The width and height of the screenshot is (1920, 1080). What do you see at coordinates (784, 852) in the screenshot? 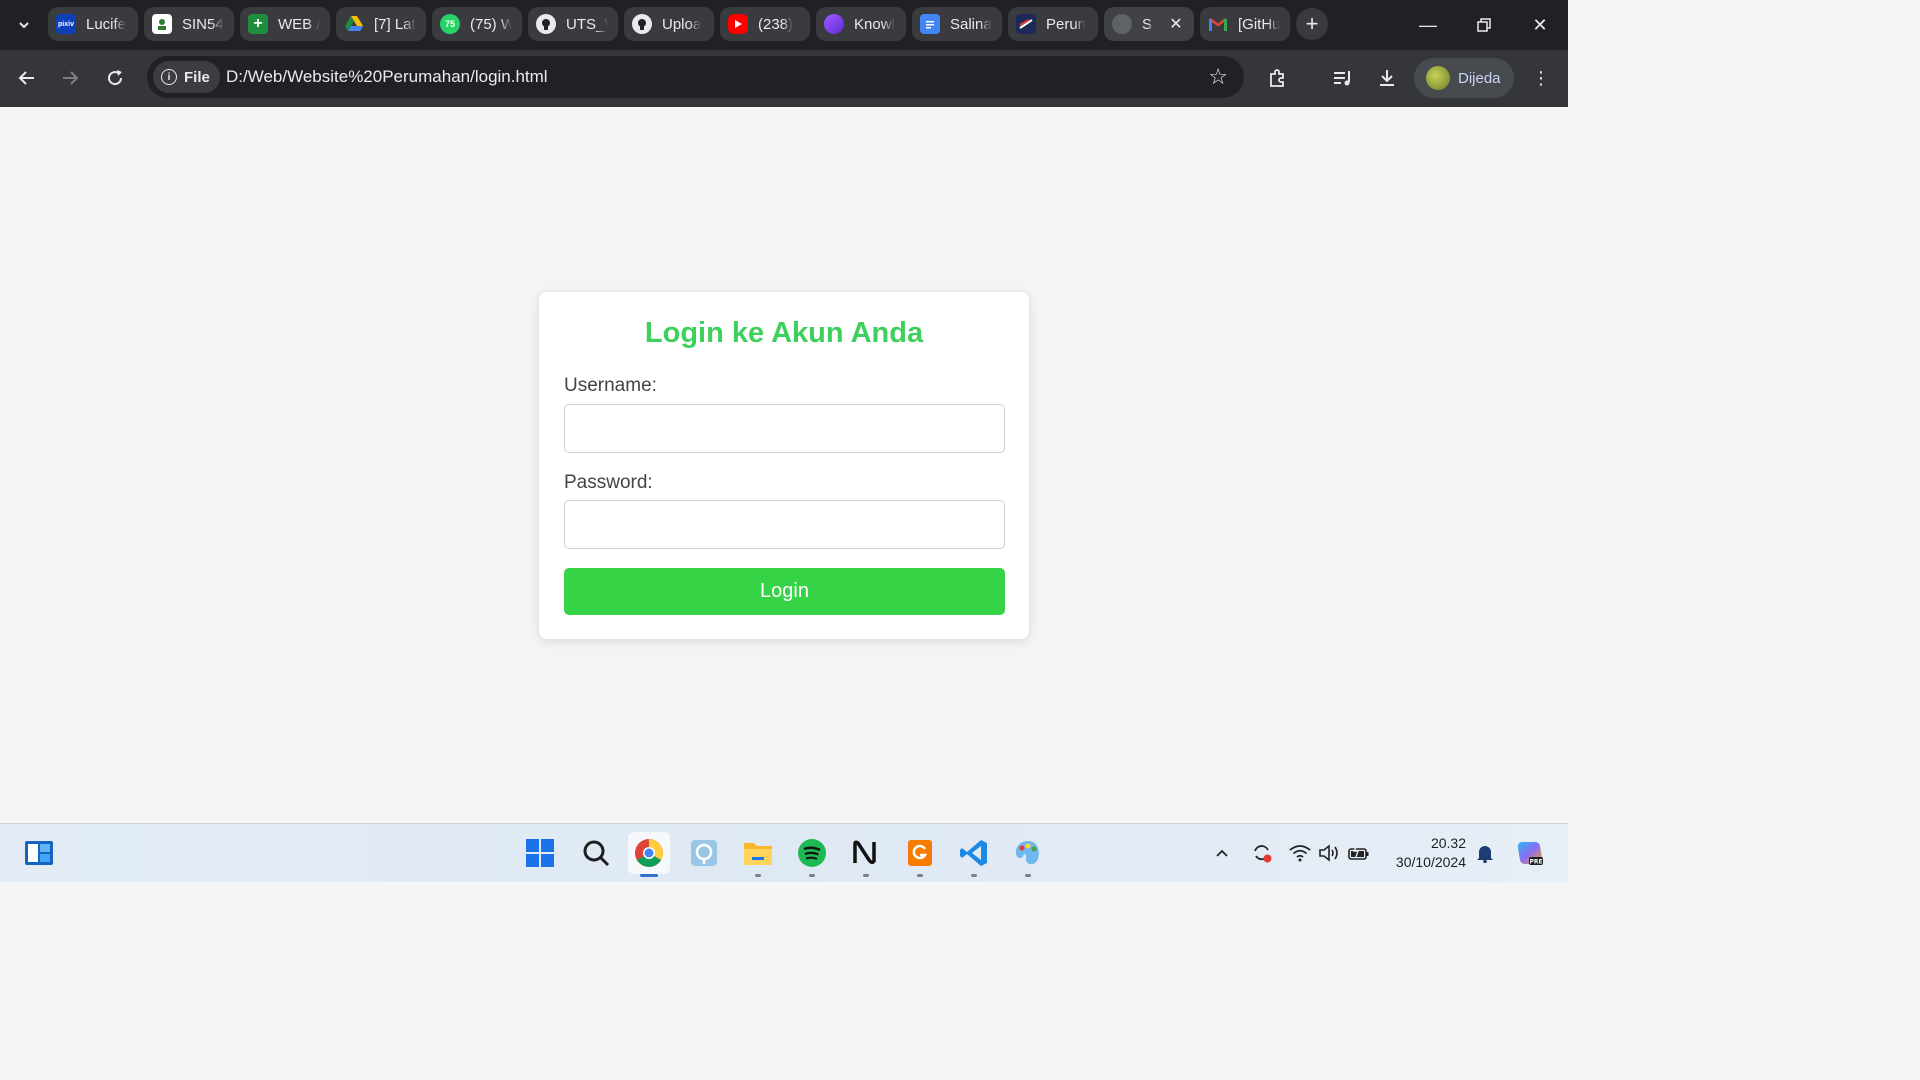
I see `taskbar: 20.32 30/10/2024 PRE` at bounding box center [784, 852].